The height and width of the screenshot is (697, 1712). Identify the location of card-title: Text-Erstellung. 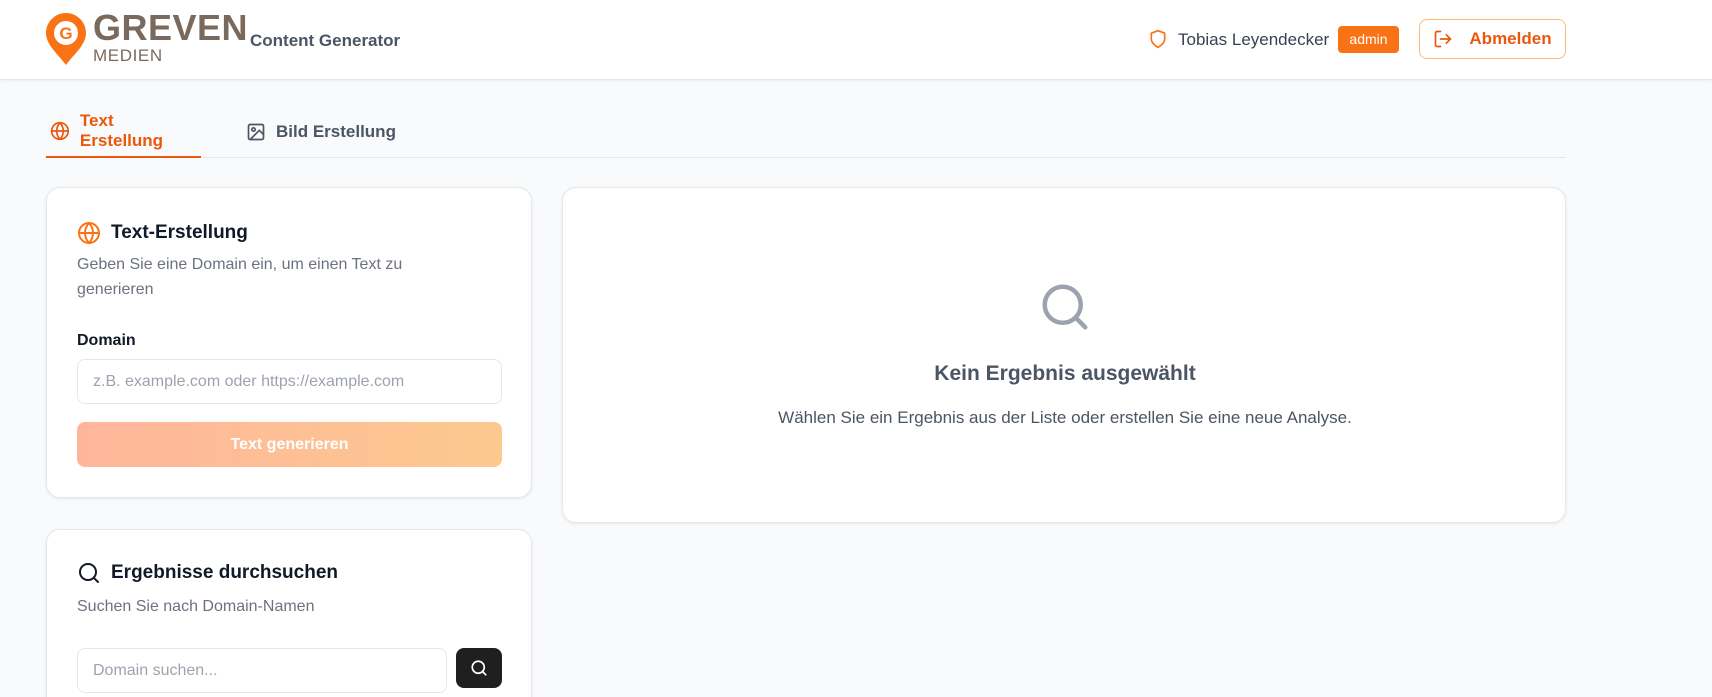
(162, 233).